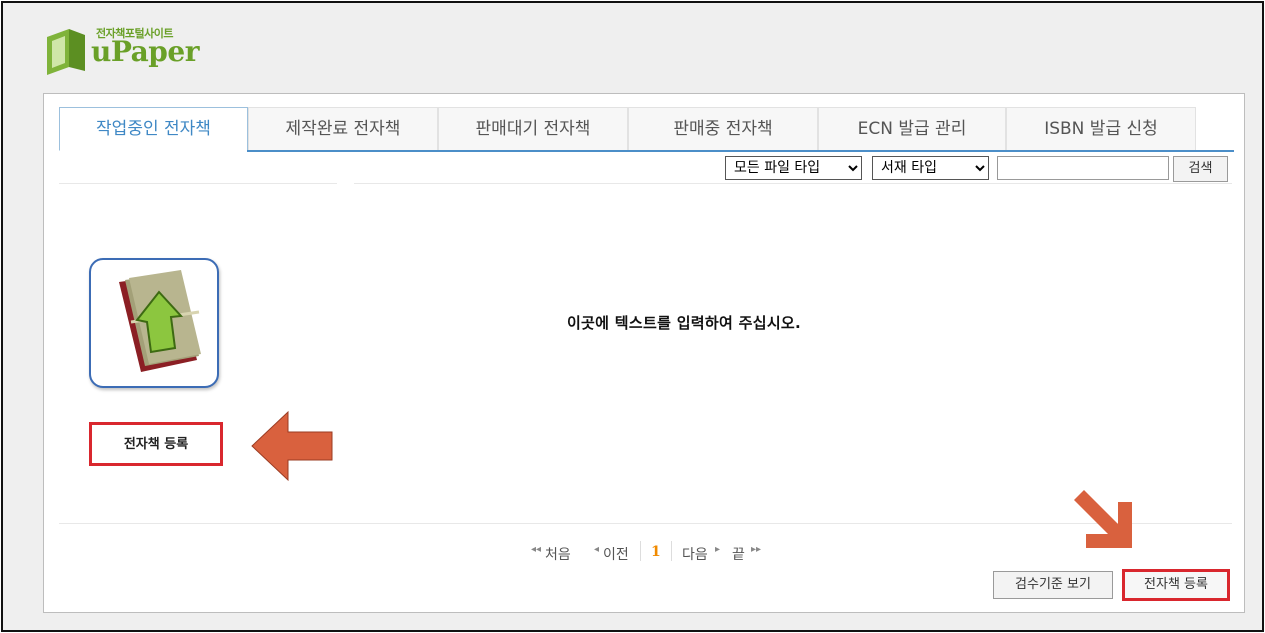 The width and height of the screenshot is (1265, 633). Describe the element at coordinates (718, 549) in the screenshot. I see `next-page-icon: ▸` at that location.